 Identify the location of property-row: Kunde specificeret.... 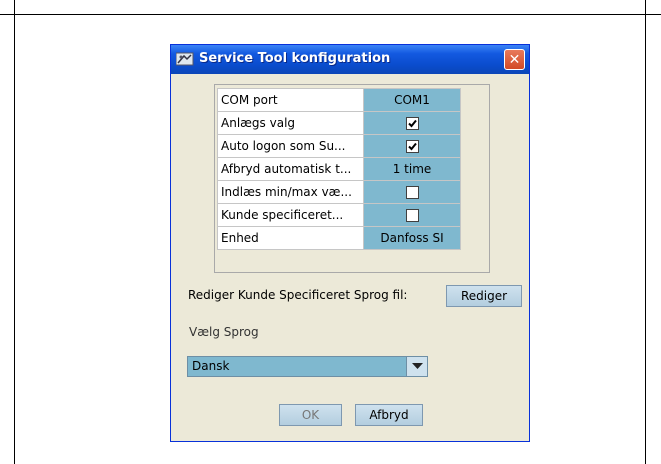
(339, 215).